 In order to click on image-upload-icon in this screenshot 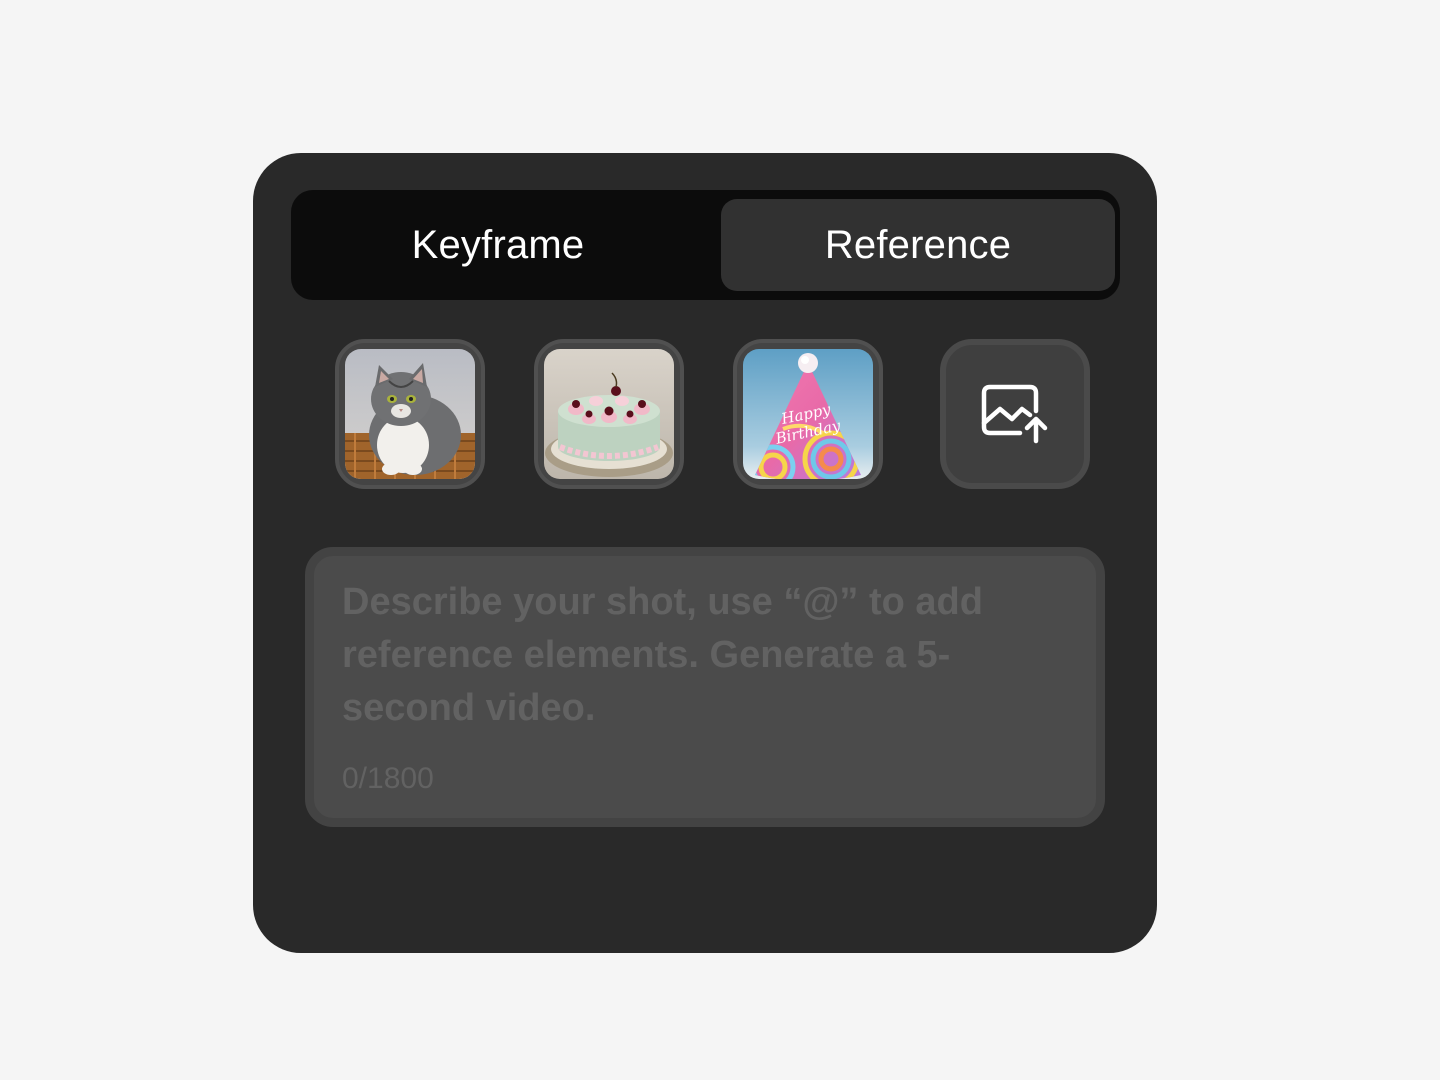, I will do `click(1014, 414)`.